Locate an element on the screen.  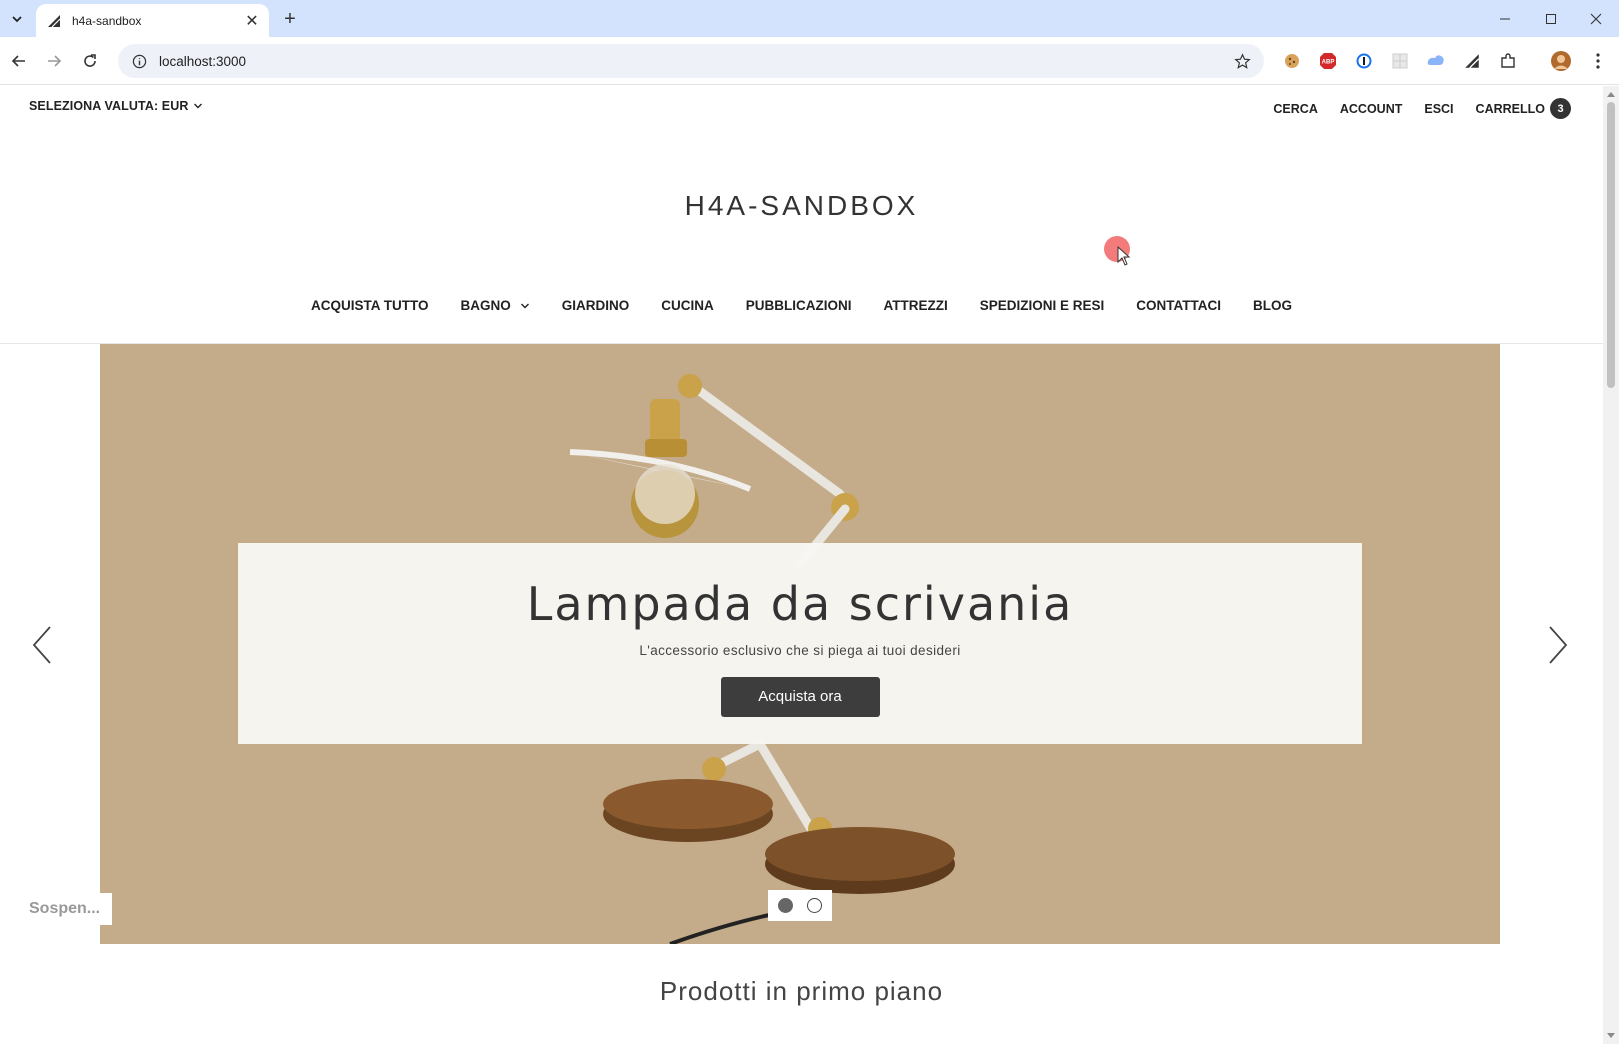
account-link: ACCOUNT is located at coordinates (1371, 109).